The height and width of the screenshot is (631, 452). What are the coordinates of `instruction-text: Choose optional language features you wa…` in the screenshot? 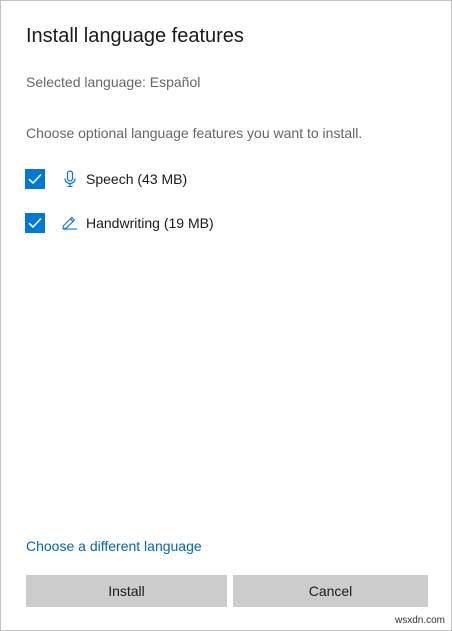 It's located at (194, 133).